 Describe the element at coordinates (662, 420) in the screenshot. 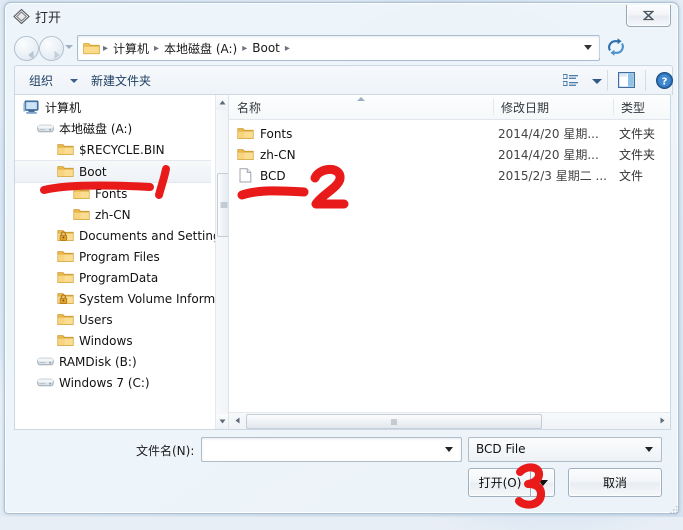

I see `scroll-right-icon` at that location.